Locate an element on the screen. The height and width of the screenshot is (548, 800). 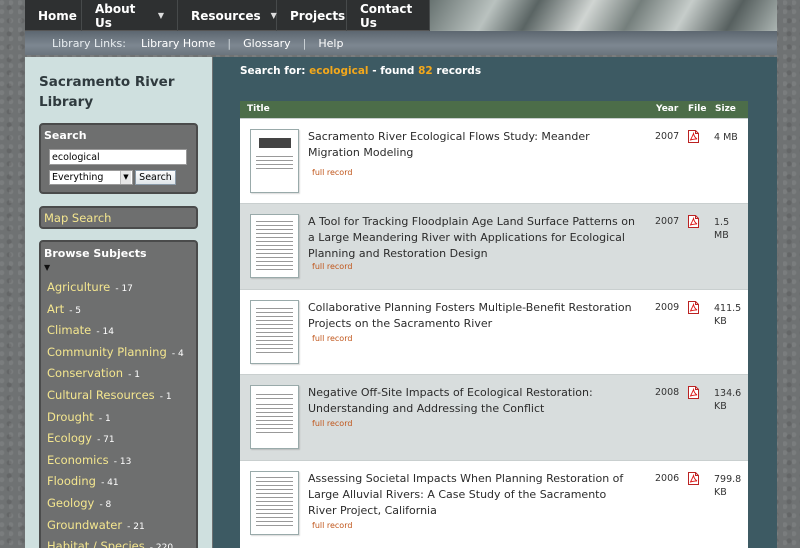
subject-count: - 220 is located at coordinates (161, 545).